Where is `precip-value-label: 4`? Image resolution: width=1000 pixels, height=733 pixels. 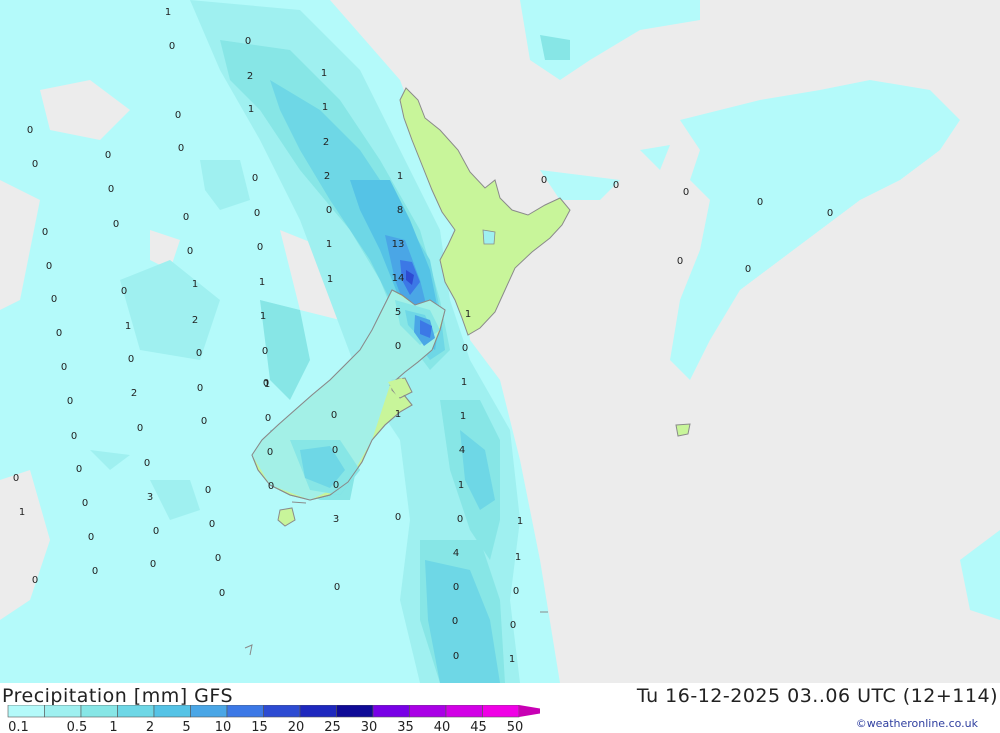
precip-value-label: 4 is located at coordinates (462, 450).